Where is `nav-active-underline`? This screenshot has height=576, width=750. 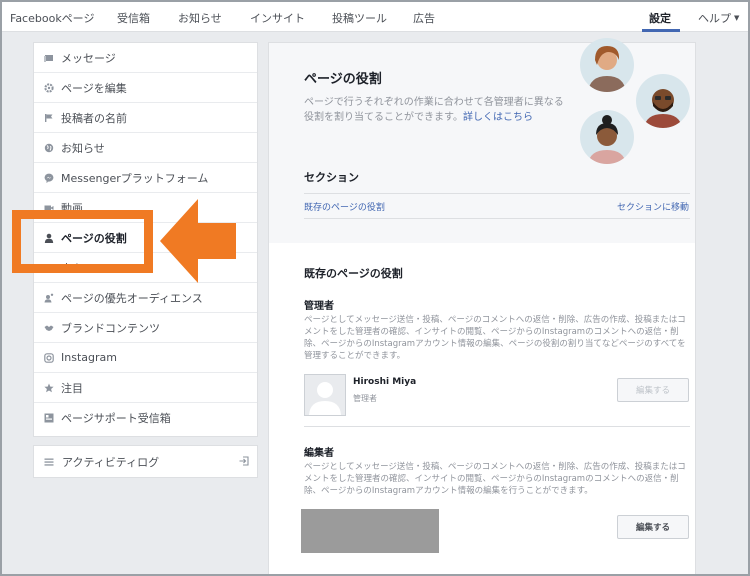
nav-active-underline is located at coordinates (661, 30).